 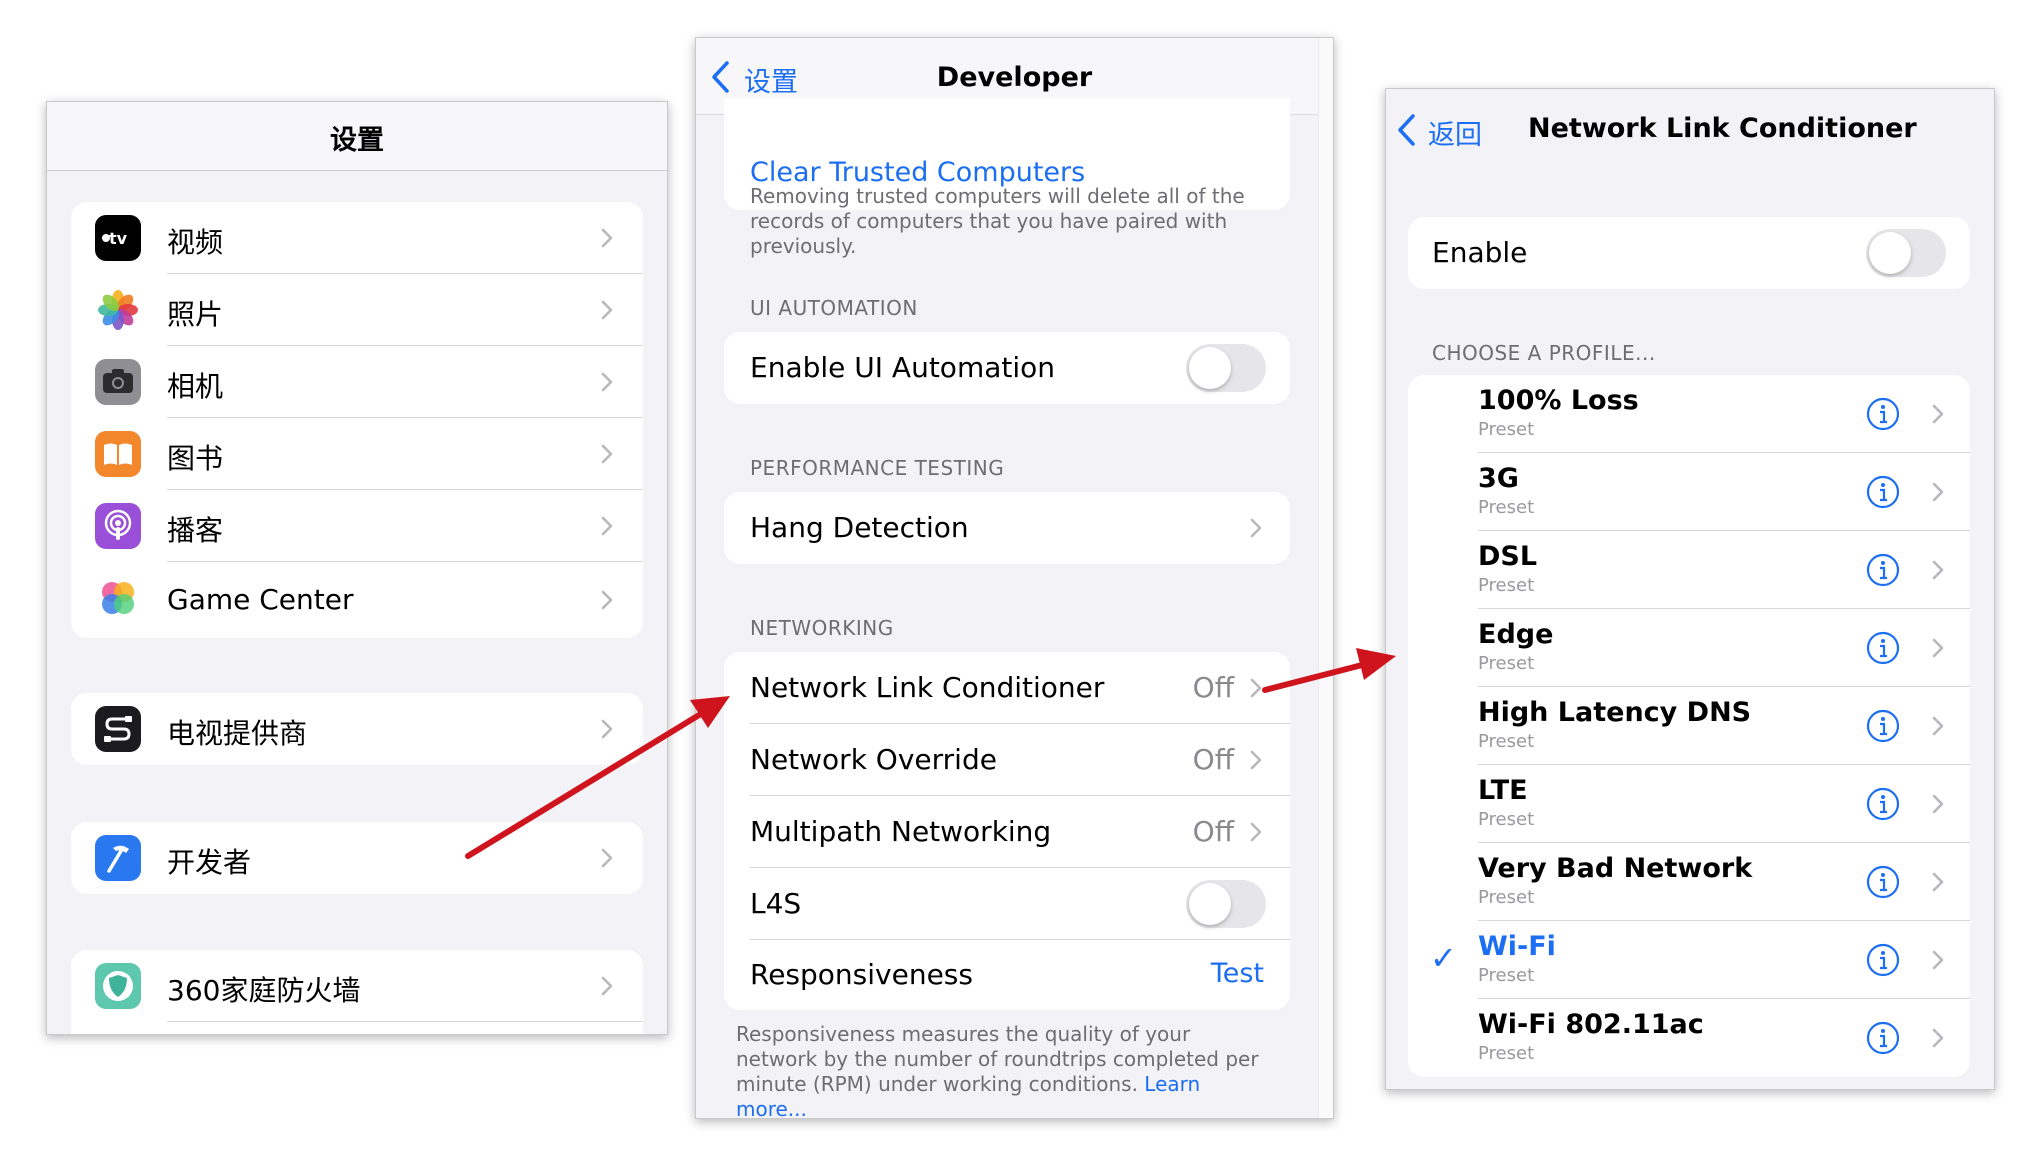 What do you see at coordinates (357, 310) in the screenshot?
I see `settings-item-photos: 照片` at bounding box center [357, 310].